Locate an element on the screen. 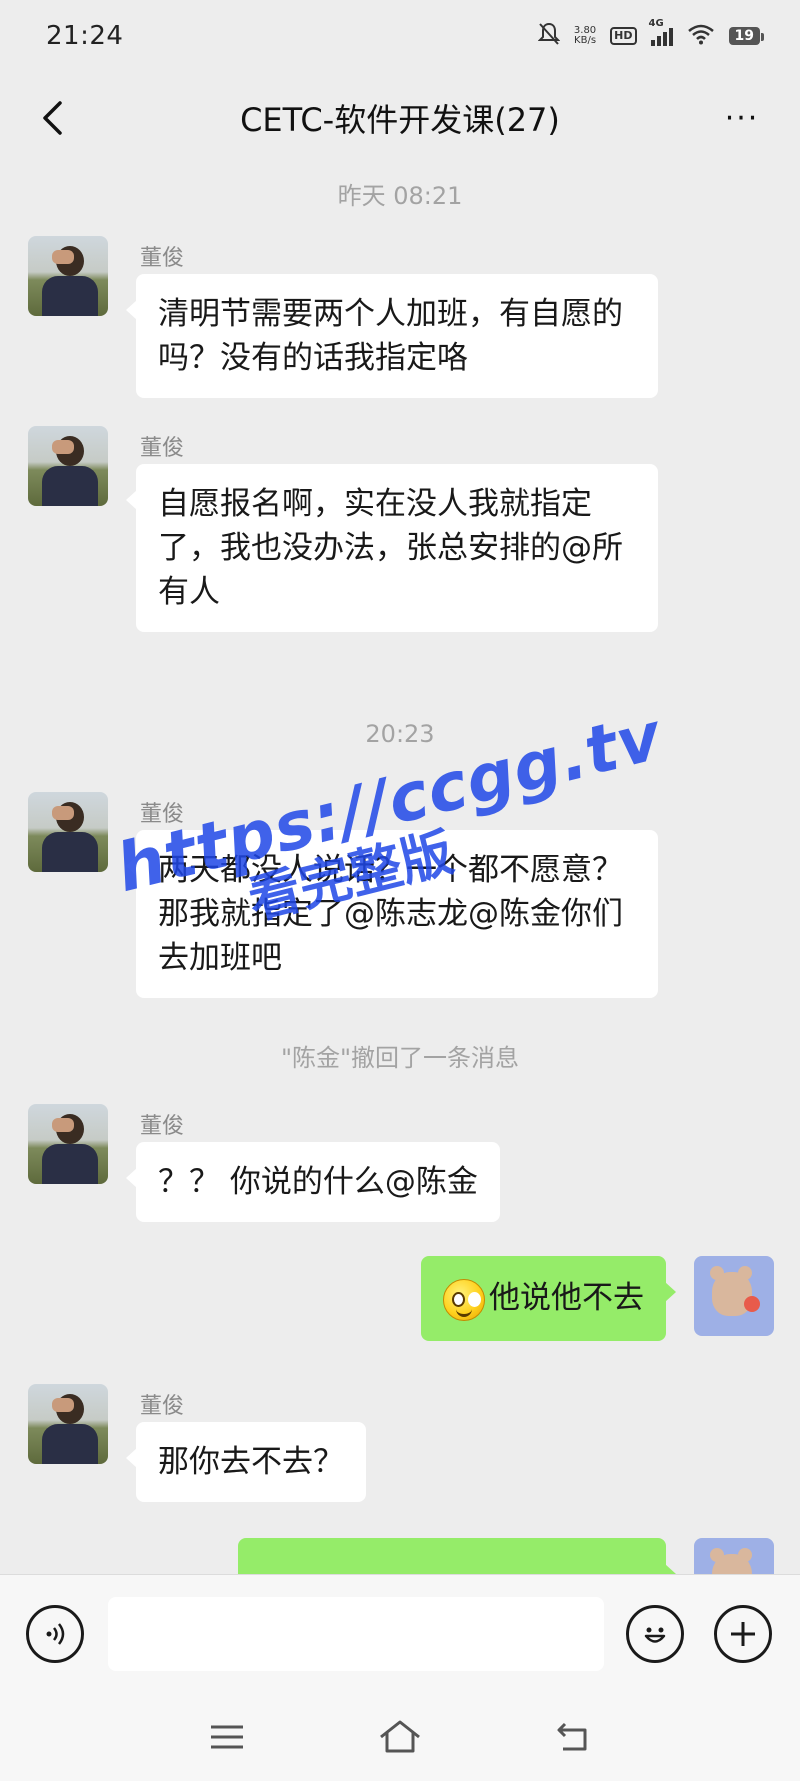  chat-title: CETC-软件开发课(27) is located at coordinates (400, 120).